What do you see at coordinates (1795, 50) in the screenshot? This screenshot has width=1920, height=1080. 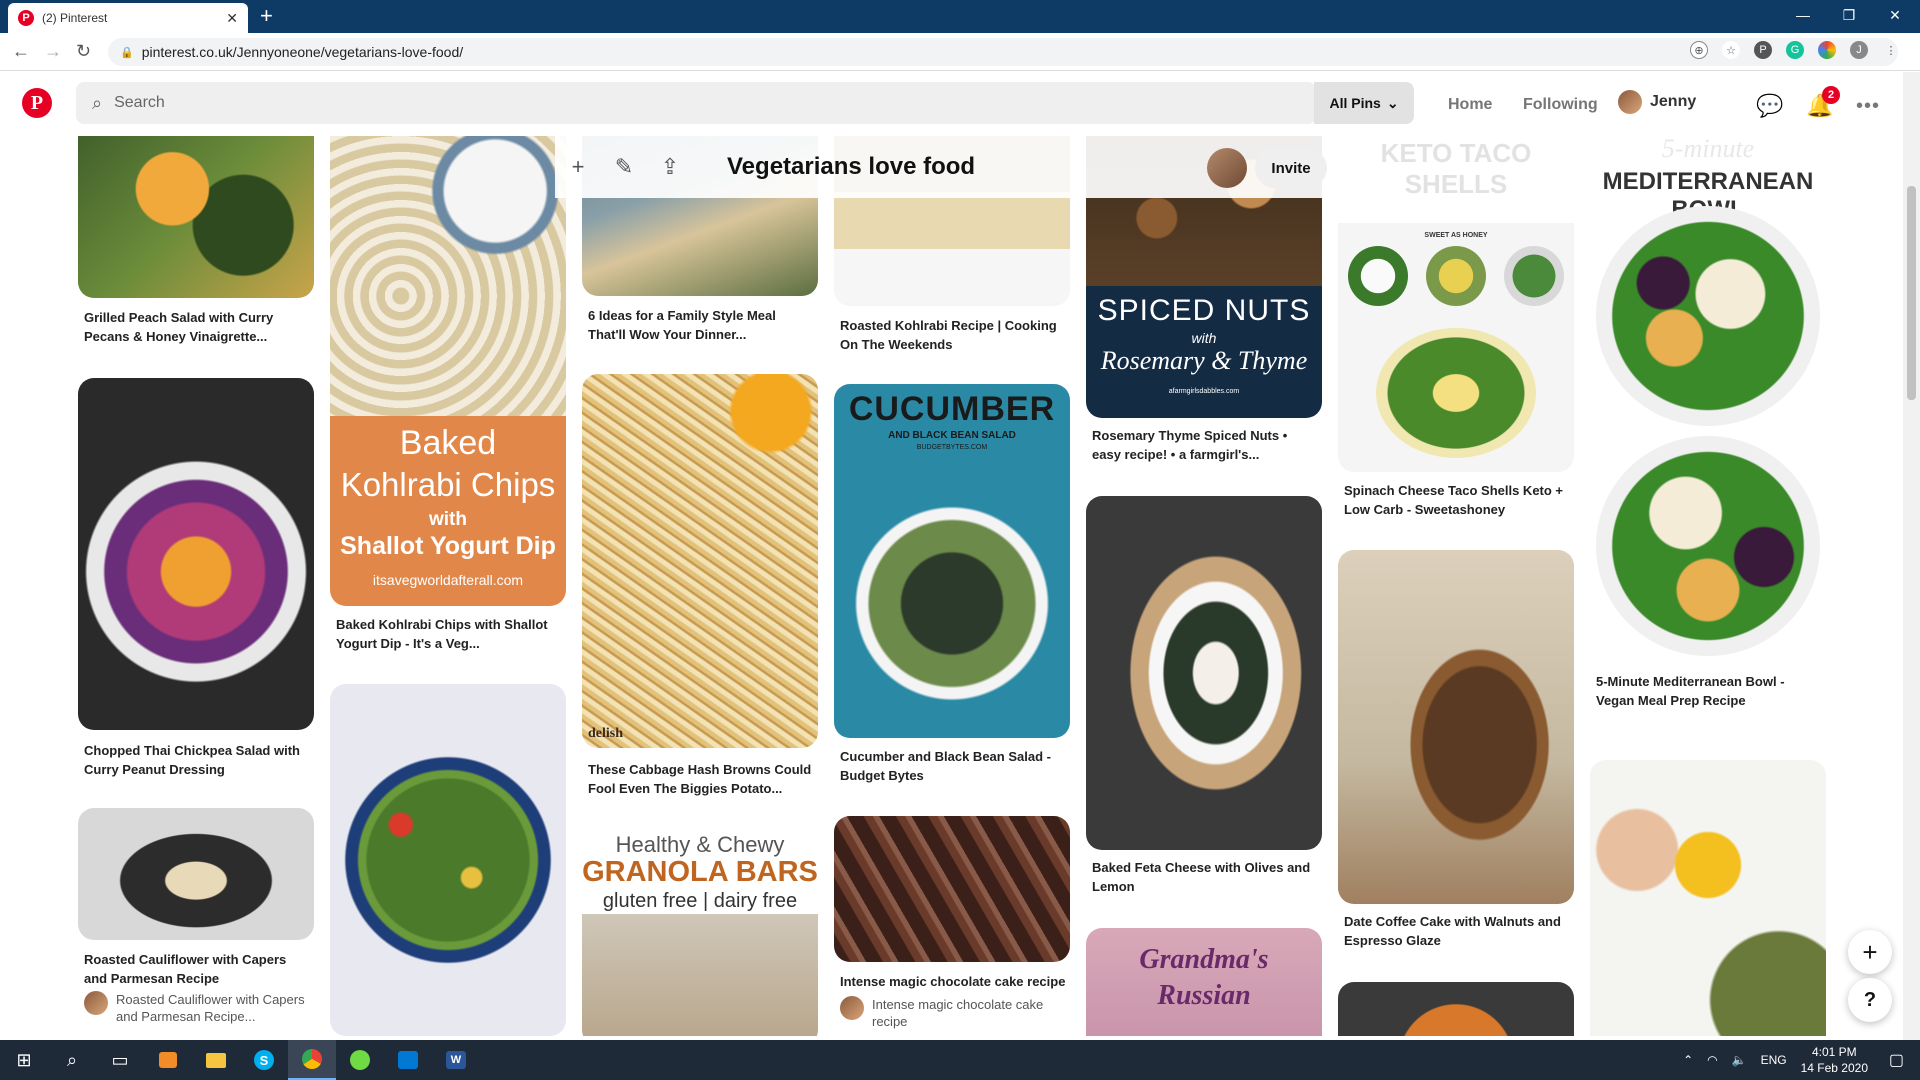 I see `grammarly-extension-icon: G` at bounding box center [1795, 50].